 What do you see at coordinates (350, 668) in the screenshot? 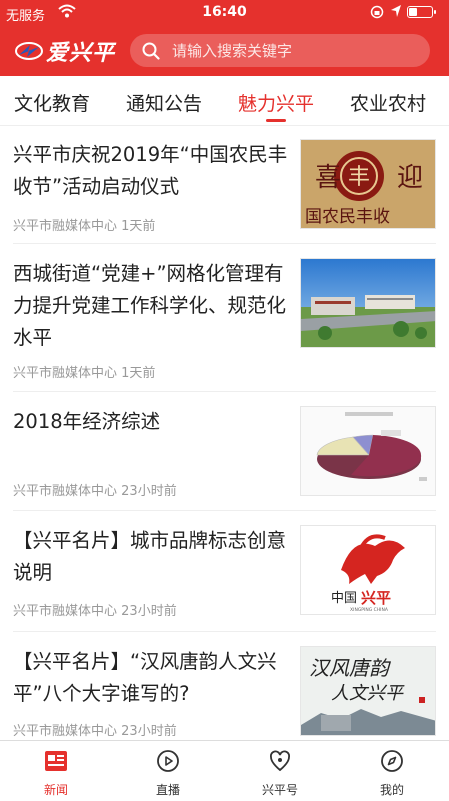
I see `thumb-calligraphy-1: 汉风唐韵` at bounding box center [350, 668].